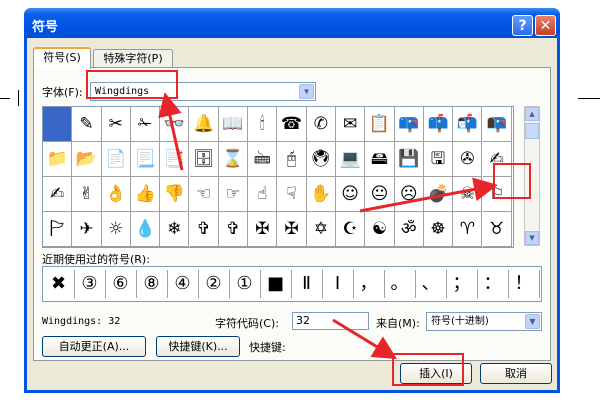  What do you see at coordinates (175, 159) in the screenshot?
I see `symbol-cell: 📑` at bounding box center [175, 159].